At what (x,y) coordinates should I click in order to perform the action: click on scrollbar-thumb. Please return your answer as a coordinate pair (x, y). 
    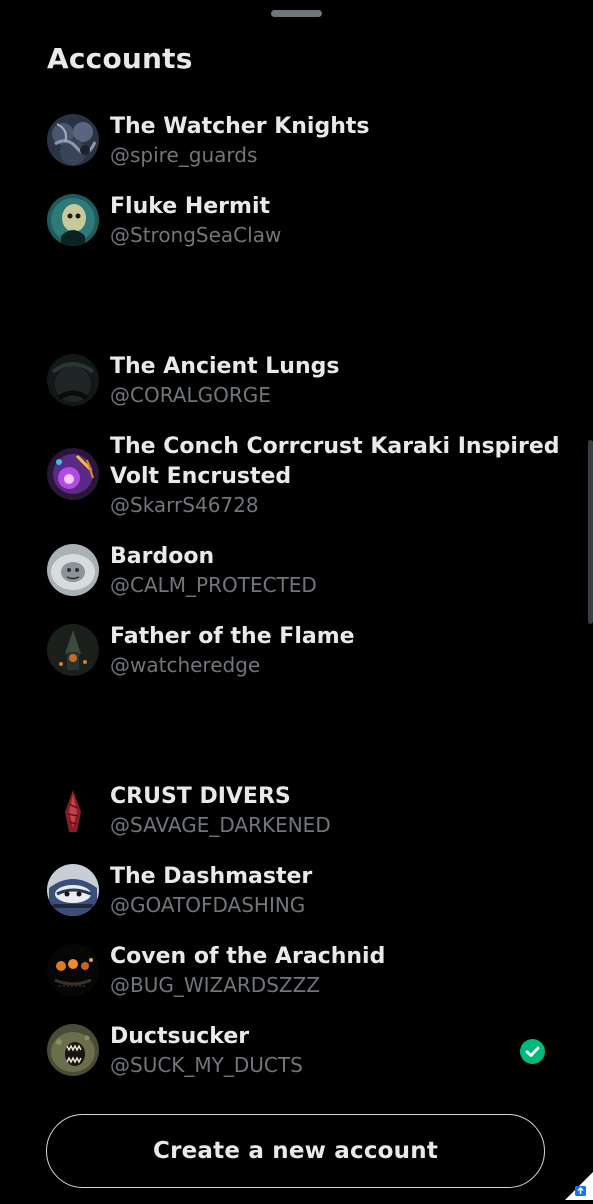
    Looking at the image, I should click on (590, 532).